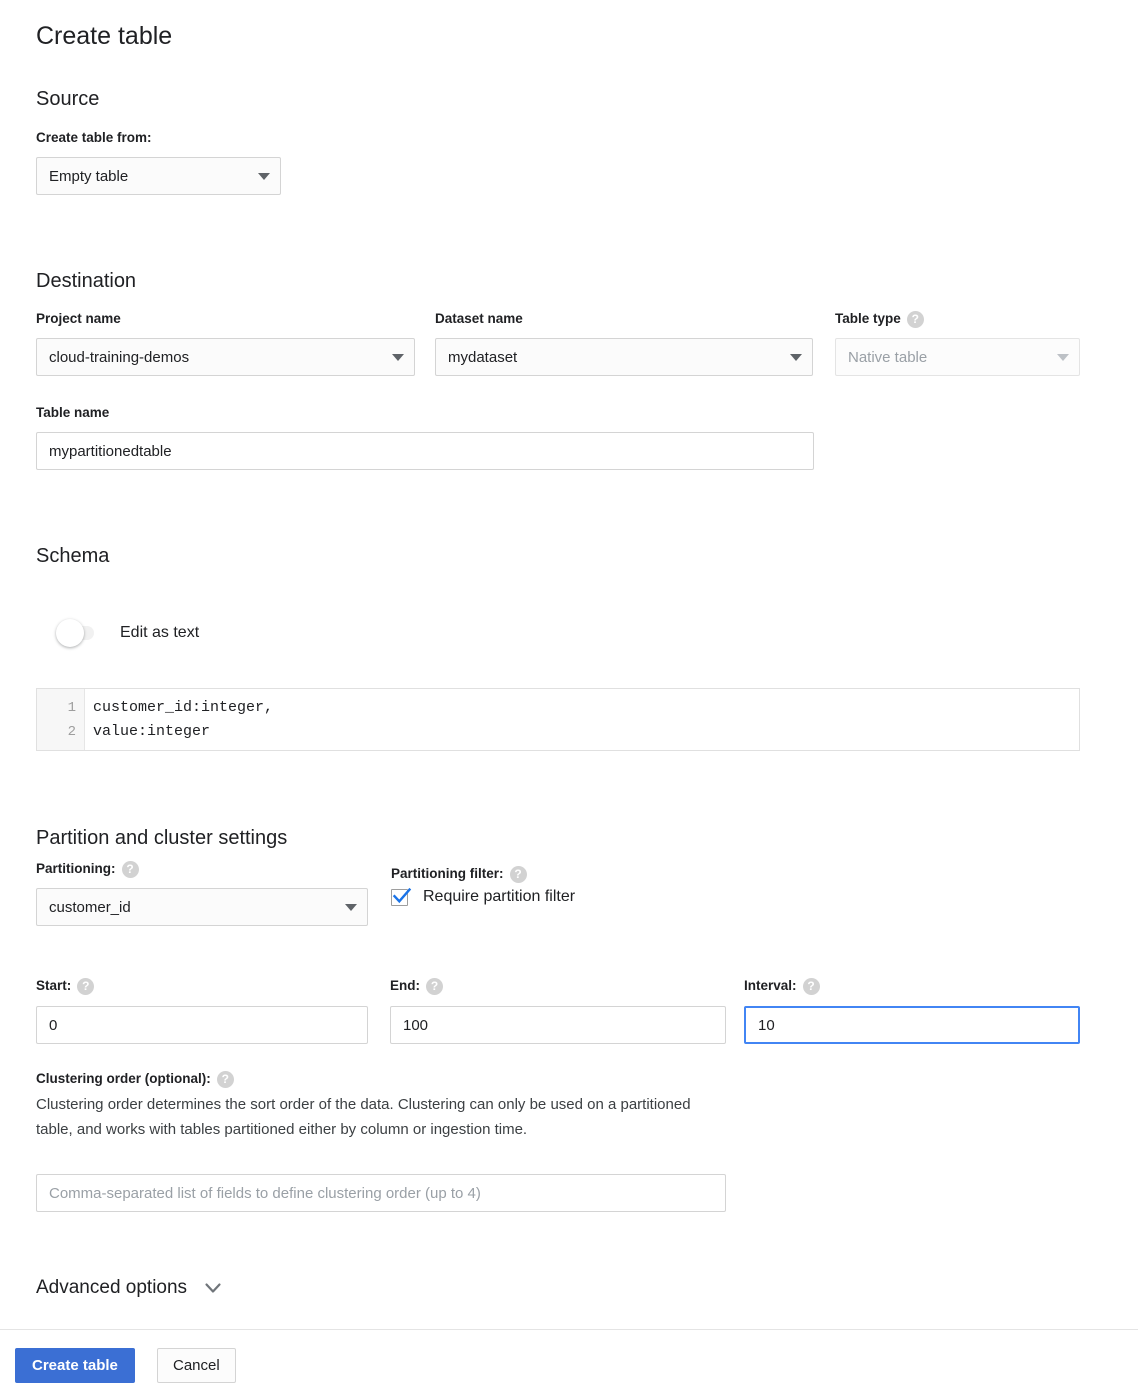 This screenshot has width=1138, height=1400. Describe the element at coordinates (162, 838) in the screenshot. I see `section-heading-partition: Partition and cluster settings` at that location.